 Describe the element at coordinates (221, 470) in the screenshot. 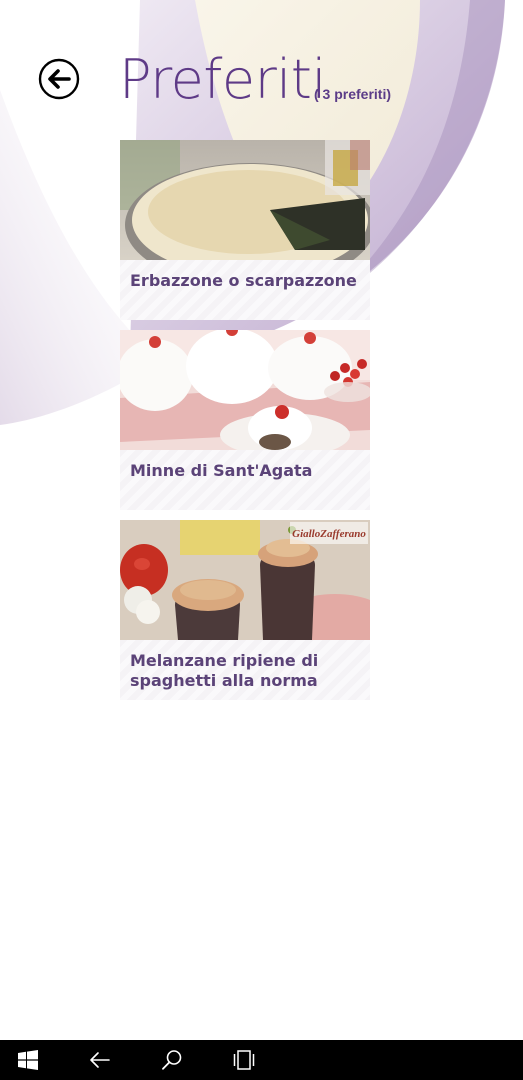

I see `recipe-title: Minne di Sant'Agata` at that location.